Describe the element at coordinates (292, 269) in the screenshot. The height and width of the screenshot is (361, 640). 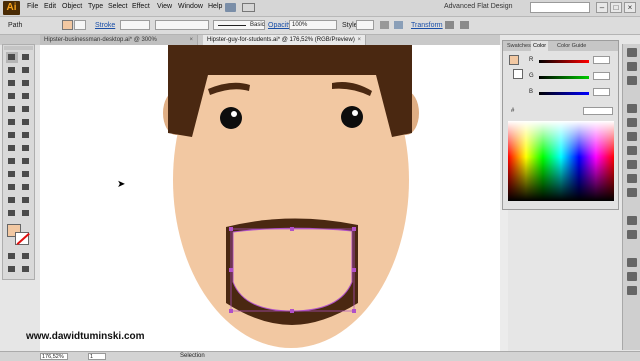
I see `mouth-shape` at that location.